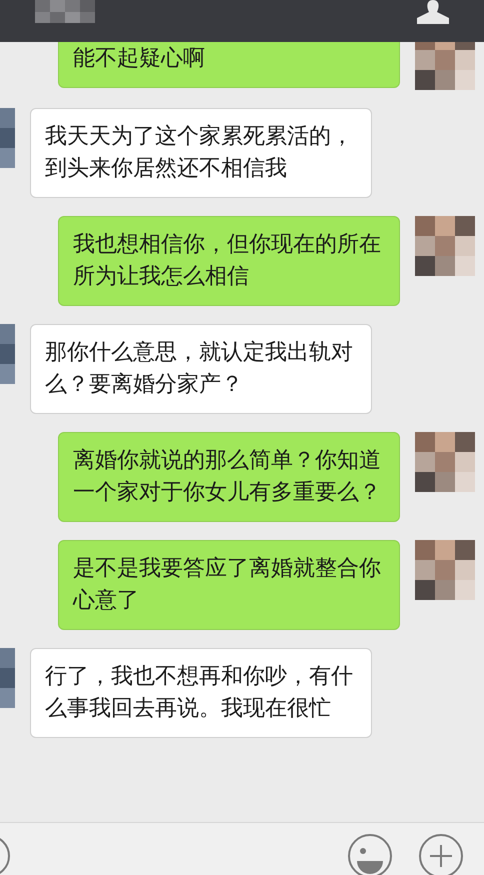 The width and height of the screenshot is (484, 875). I want to click on message-bubble: 我也想相信你，但你现在的所在所为让我怎么相信, so click(229, 261).